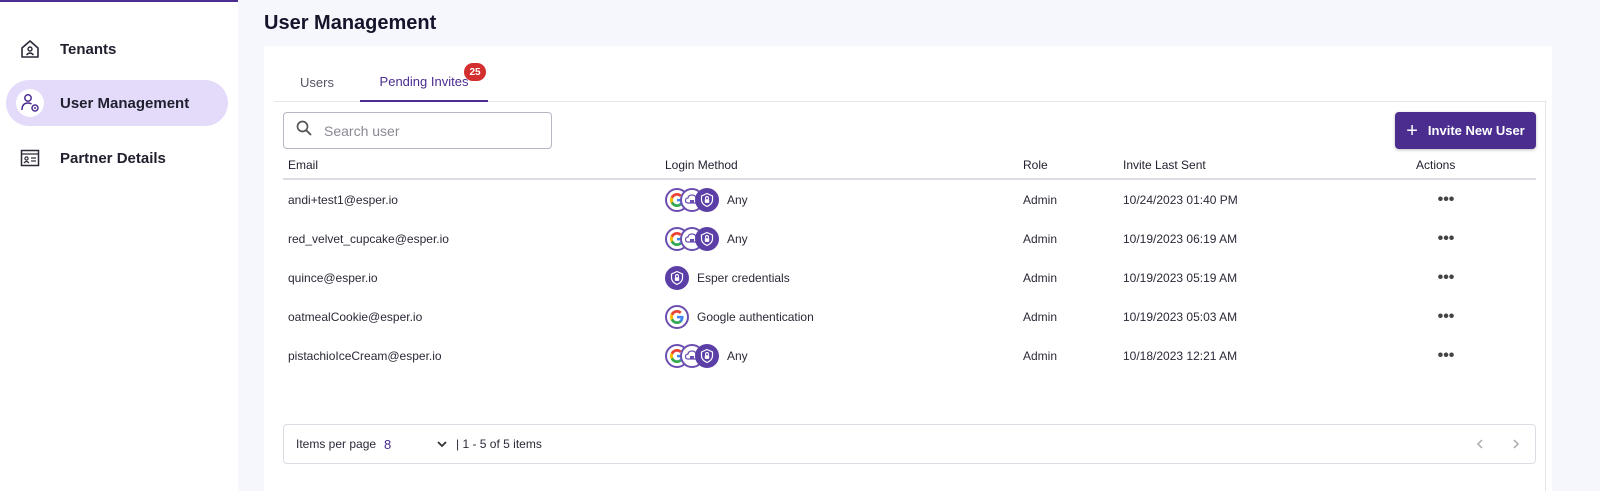  I want to click on row-email: pistachioIceCream@esper.io, so click(365, 355).